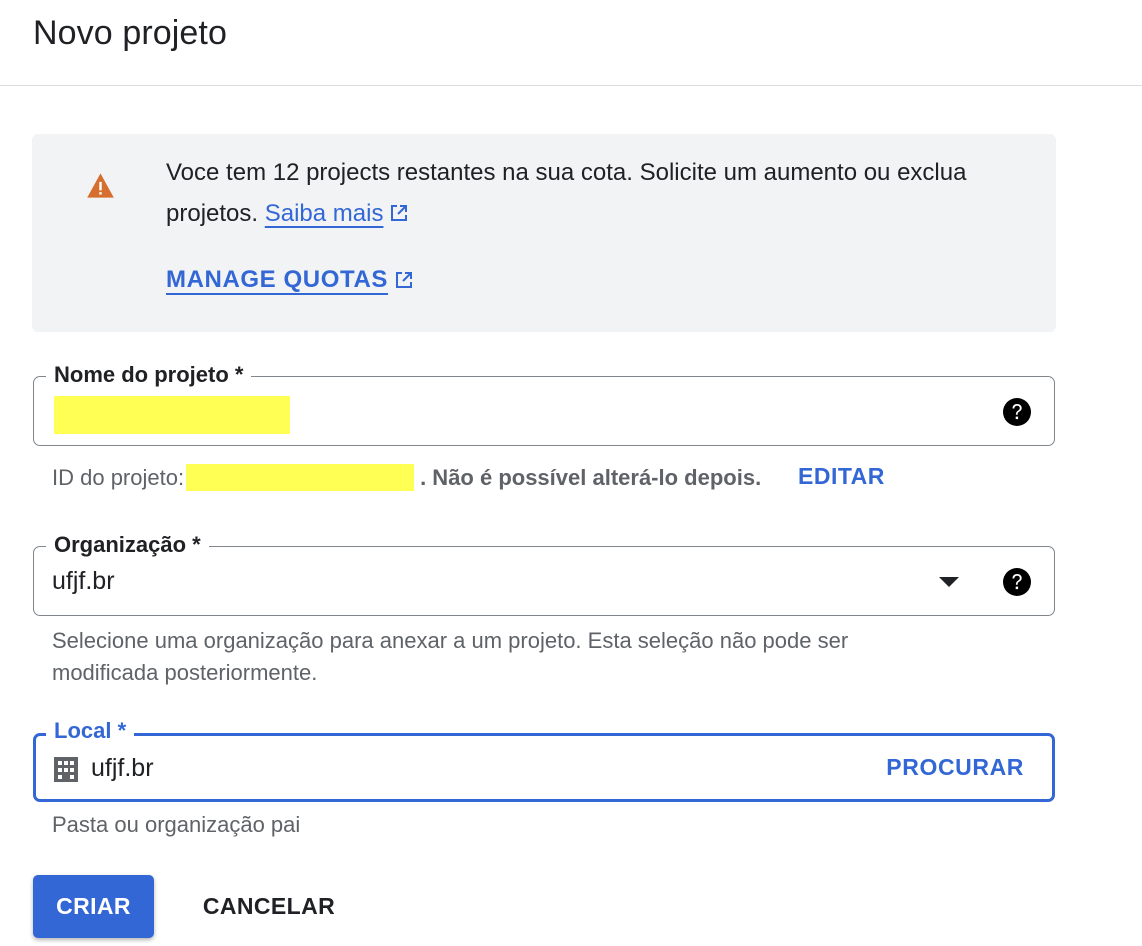 This screenshot has height=946, width=1142. I want to click on edit-project-id-button: EDITAR, so click(841, 476).